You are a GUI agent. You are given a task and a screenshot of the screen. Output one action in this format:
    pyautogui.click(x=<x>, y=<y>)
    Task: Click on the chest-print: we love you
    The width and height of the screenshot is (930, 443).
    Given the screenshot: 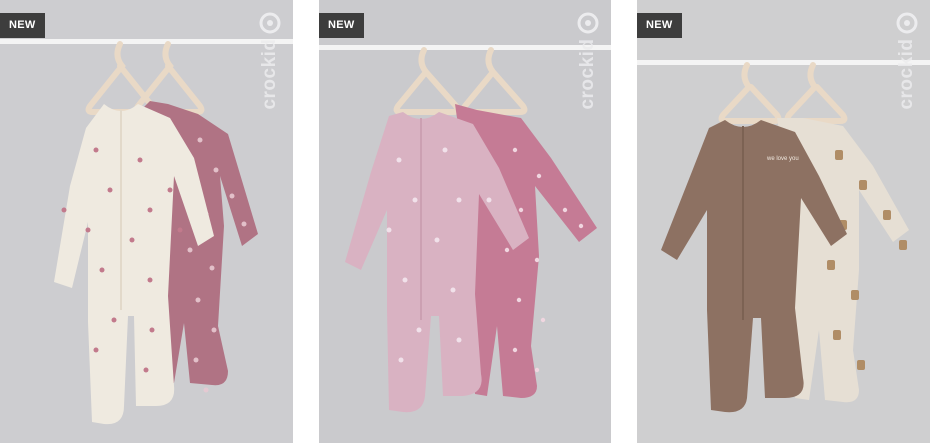 What is the action you would take?
    pyautogui.click(x=782, y=159)
    